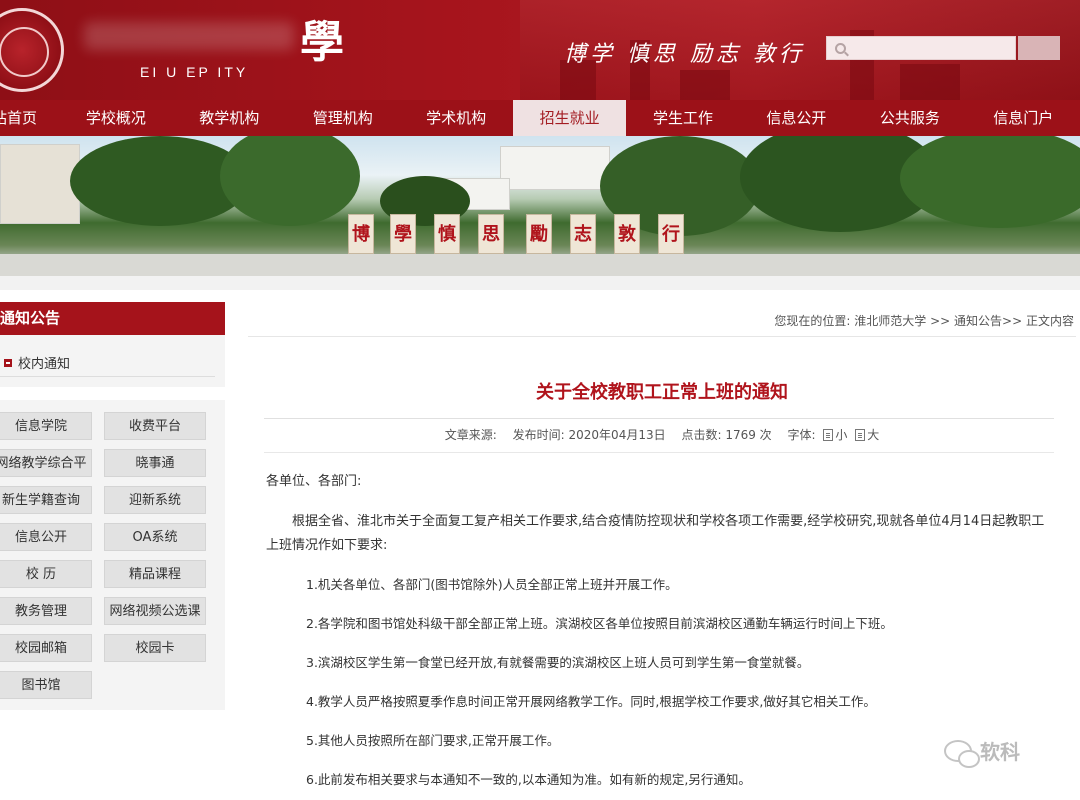 This screenshot has height=800, width=1080. What do you see at coordinates (569, 118) in the screenshot?
I see `nav-item-admissions: 招生就业` at bounding box center [569, 118].